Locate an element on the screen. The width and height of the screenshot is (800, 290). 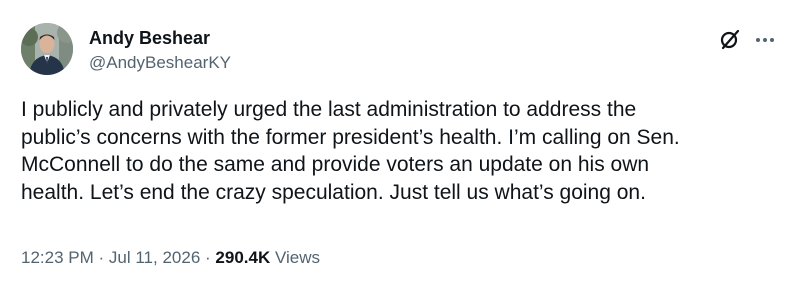
tweet-timestamp-time: 12:23 PM is located at coordinates (57, 257).